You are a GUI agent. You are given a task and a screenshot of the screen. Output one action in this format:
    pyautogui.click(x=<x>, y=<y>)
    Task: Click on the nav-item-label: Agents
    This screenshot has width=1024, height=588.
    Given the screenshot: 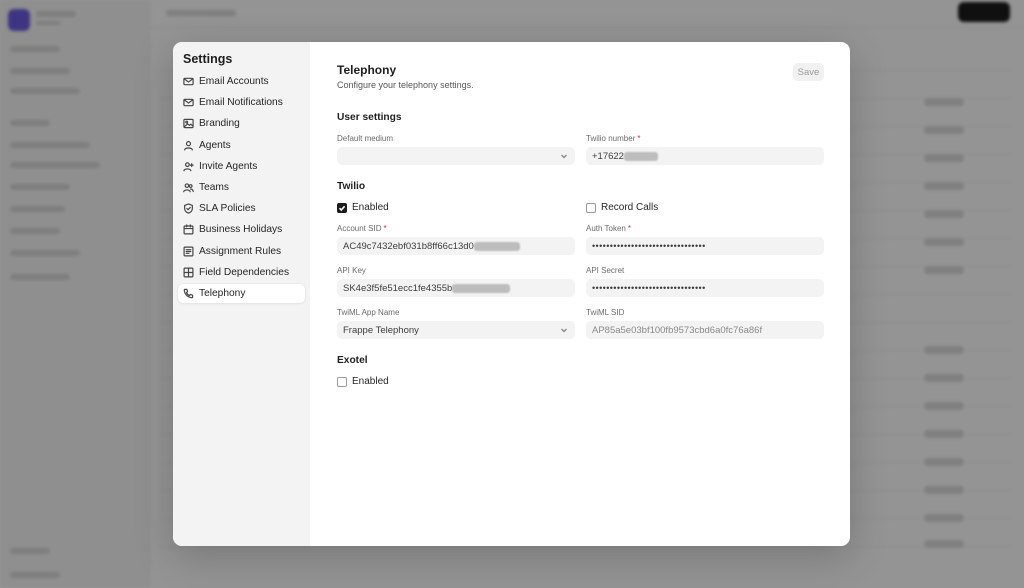 What is the action you would take?
    pyautogui.click(x=215, y=145)
    